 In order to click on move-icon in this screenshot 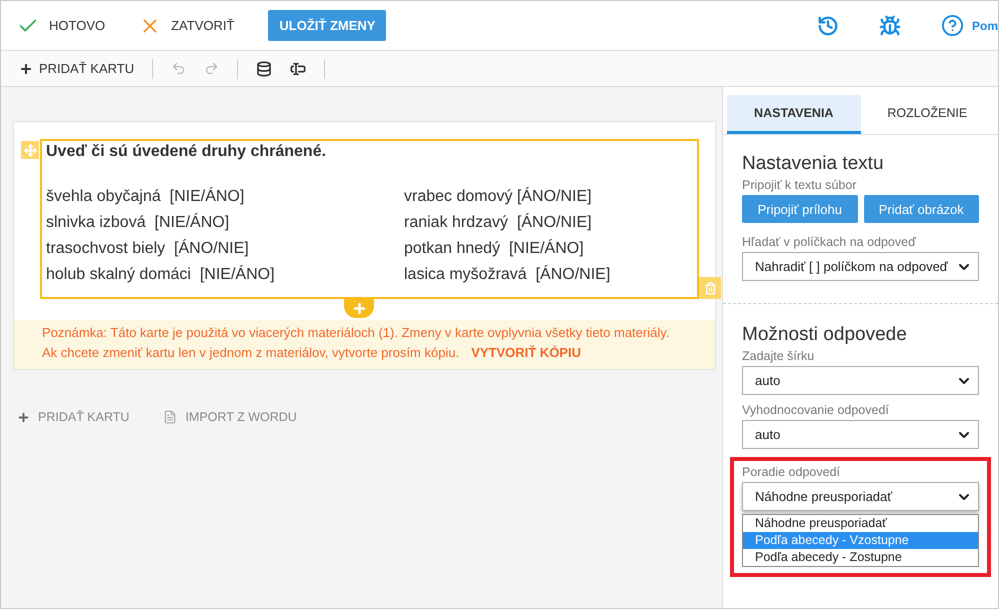, I will do `click(30, 150)`.